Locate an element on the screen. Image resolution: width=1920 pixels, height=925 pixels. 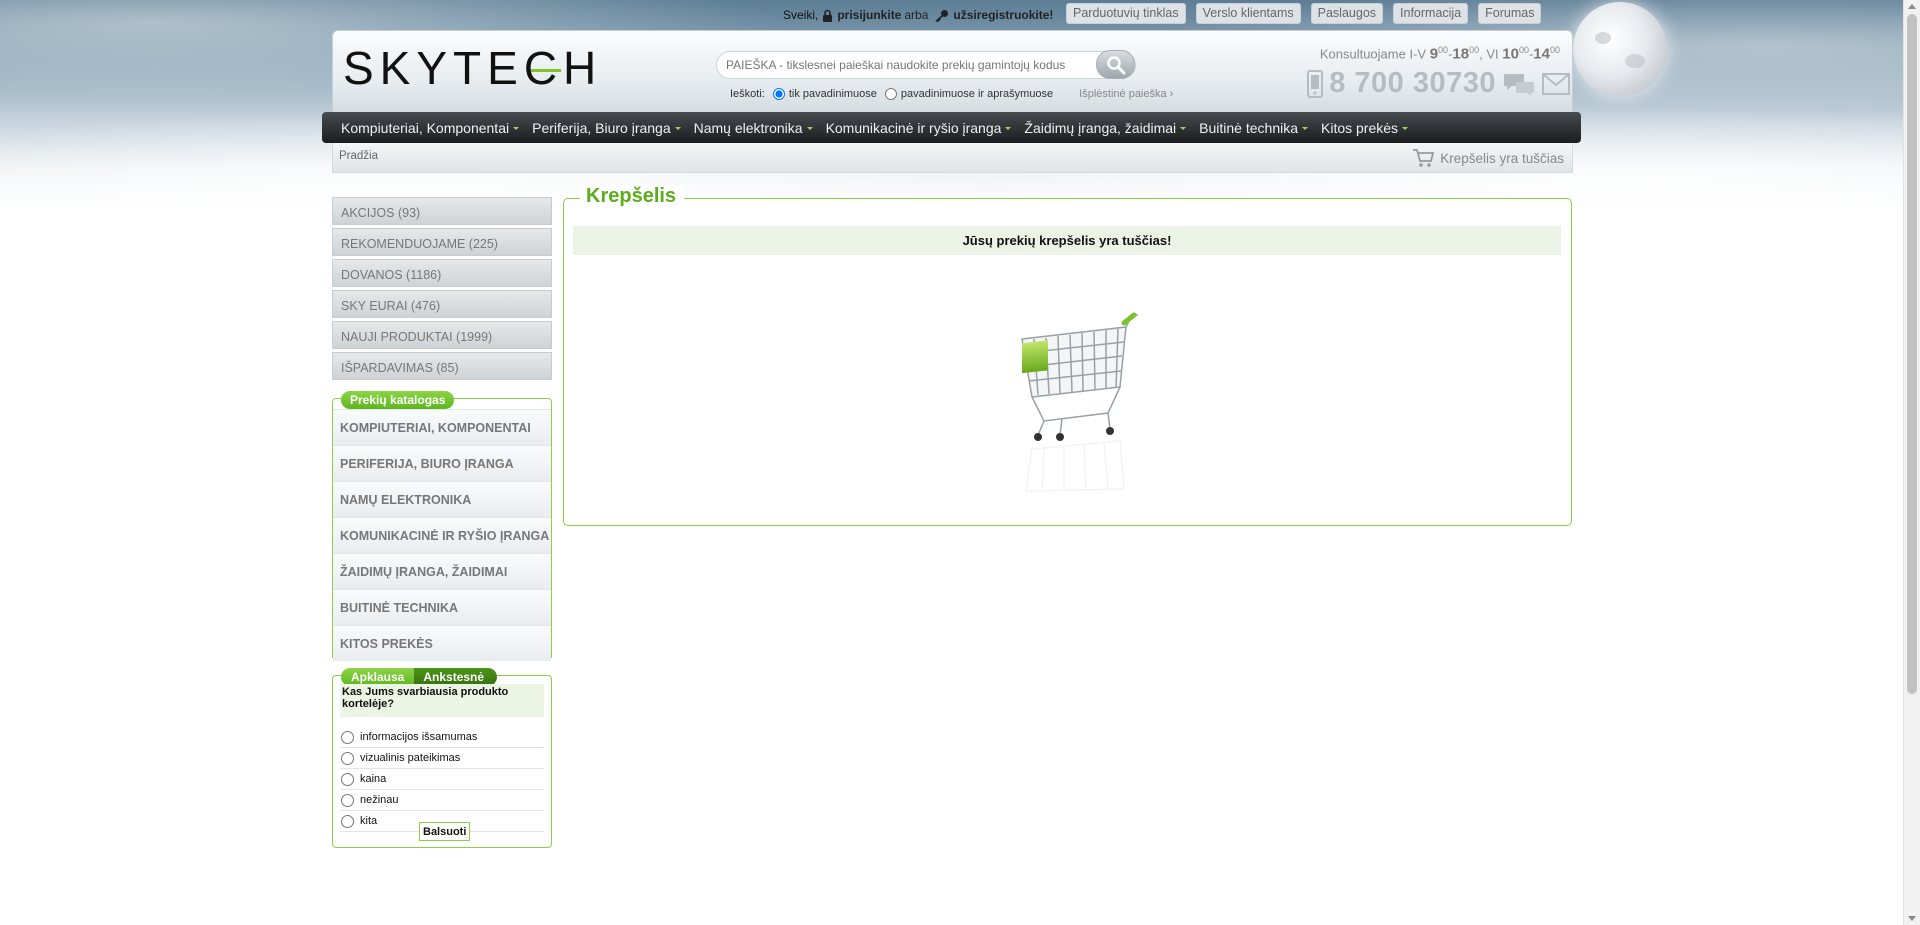
nav-computers: Kompiuteriai, Komponentai is located at coordinates (430, 127).